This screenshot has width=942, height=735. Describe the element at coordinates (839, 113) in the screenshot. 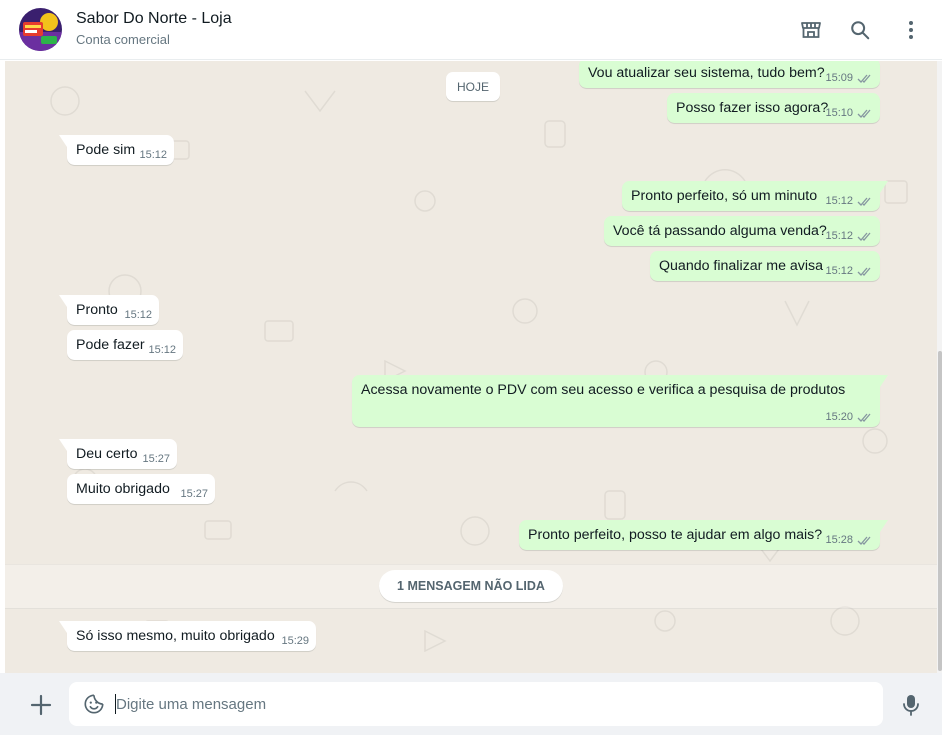

I see `message-time: 15:10` at that location.